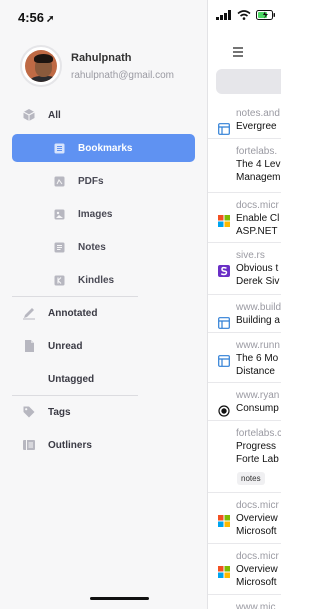  I want to click on kindle-icon, so click(59, 280).